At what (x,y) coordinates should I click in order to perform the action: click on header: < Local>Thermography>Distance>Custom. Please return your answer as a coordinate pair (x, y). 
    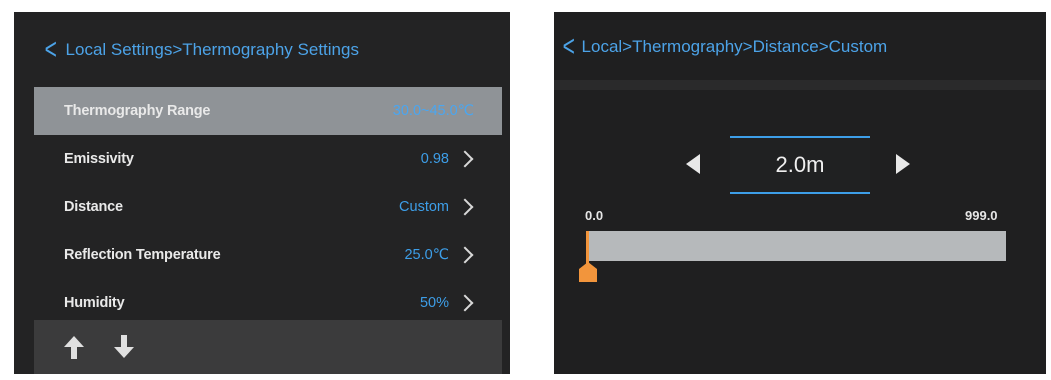
    Looking at the image, I should click on (800, 47).